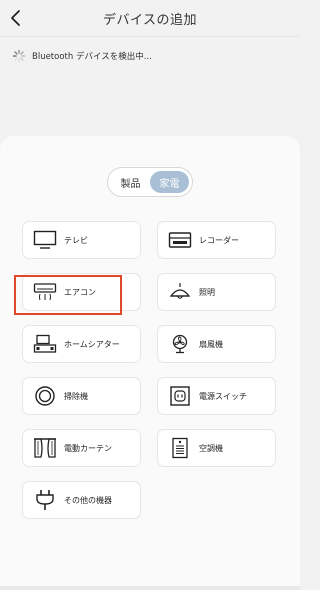 The height and width of the screenshot is (590, 320). Describe the element at coordinates (88, 448) in the screenshot. I see `device-label: 電動カーテン` at that location.